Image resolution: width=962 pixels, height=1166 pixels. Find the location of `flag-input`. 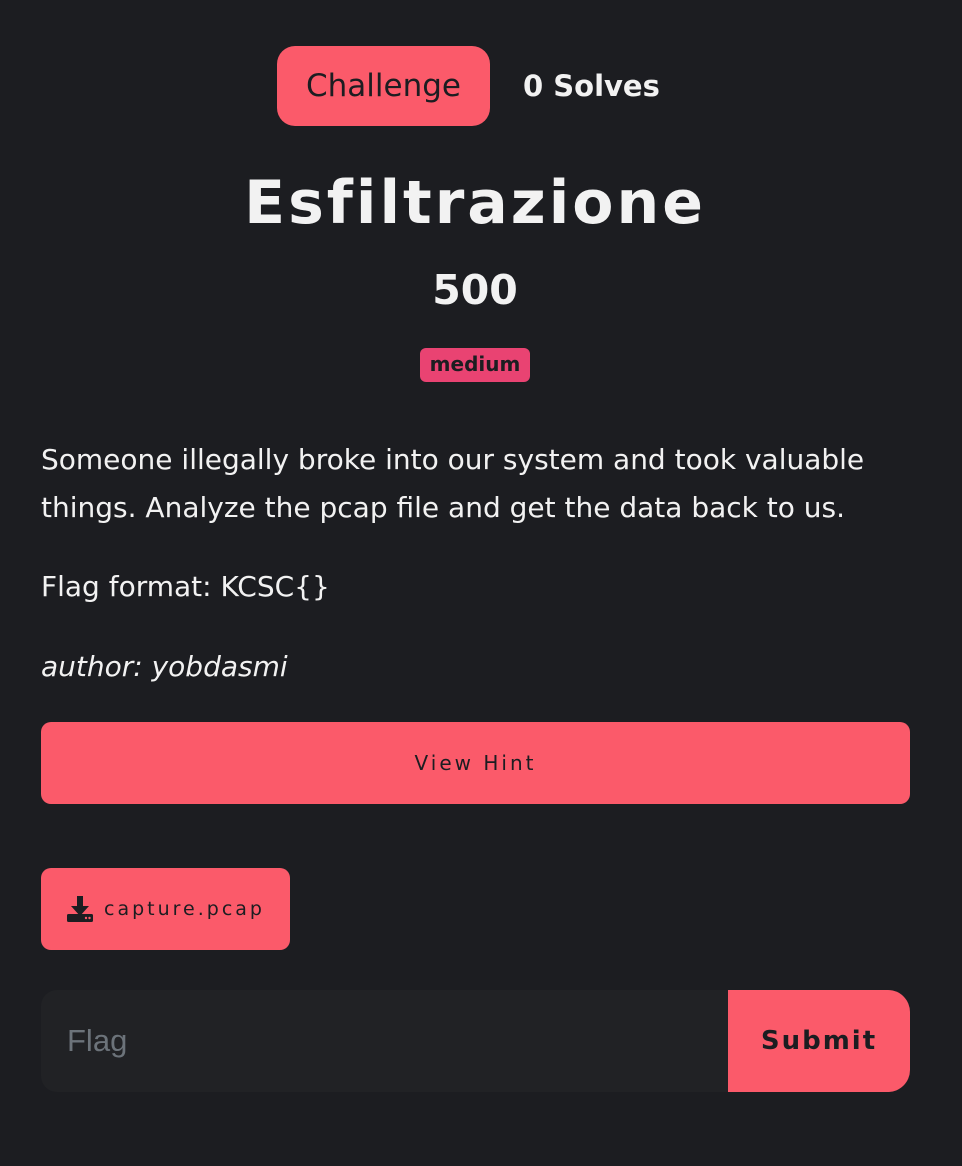

flag-input is located at coordinates (384, 1041).